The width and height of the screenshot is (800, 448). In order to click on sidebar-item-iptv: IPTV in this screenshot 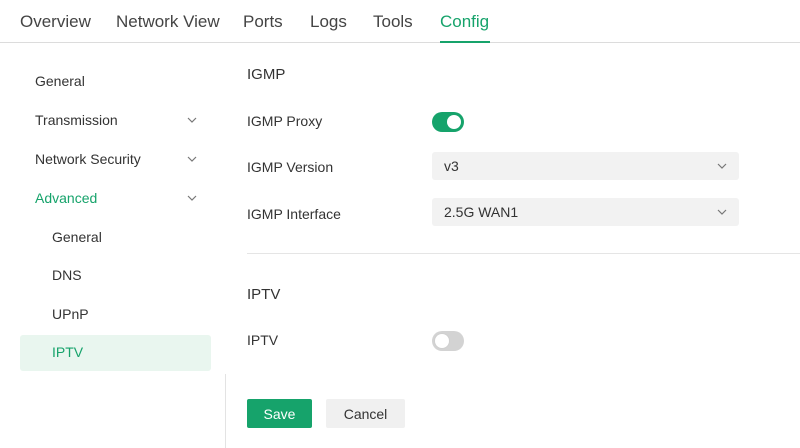, I will do `click(115, 353)`.